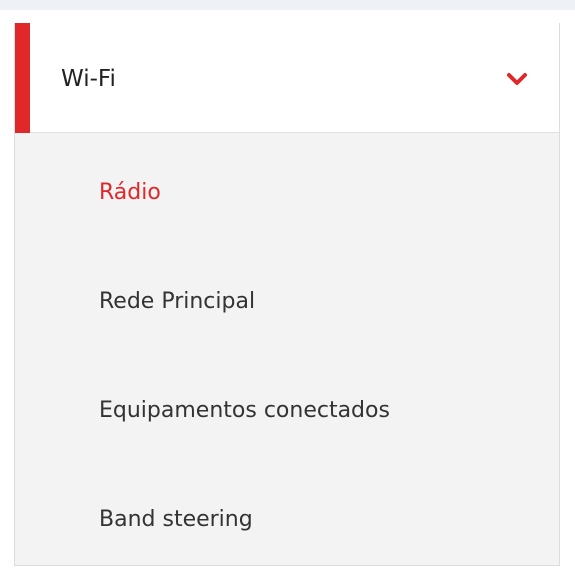 This screenshot has width=575, height=570. What do you see at coordinates (517, 79) in the screenshot?
I see `chevron-down-icon` at bounding box center [517, 79].